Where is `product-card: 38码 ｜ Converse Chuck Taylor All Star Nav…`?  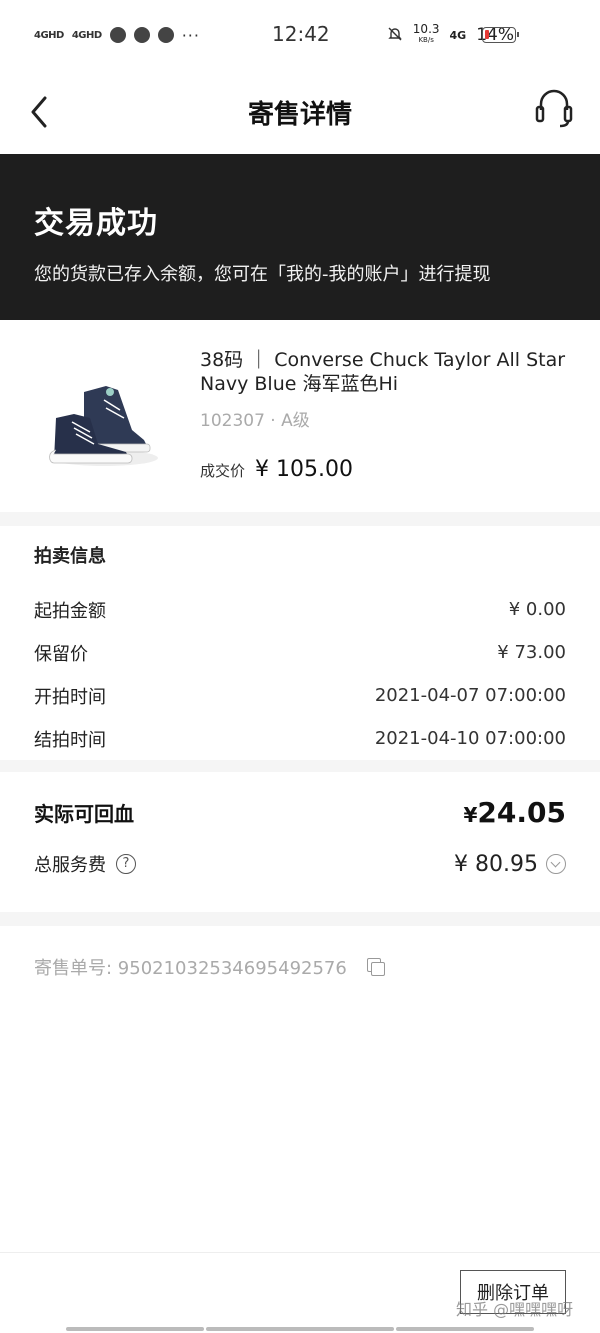 product-card: 38码 ｜ Converse Chuck Taylor All Star Nav… is located at coordinates (300, 416).